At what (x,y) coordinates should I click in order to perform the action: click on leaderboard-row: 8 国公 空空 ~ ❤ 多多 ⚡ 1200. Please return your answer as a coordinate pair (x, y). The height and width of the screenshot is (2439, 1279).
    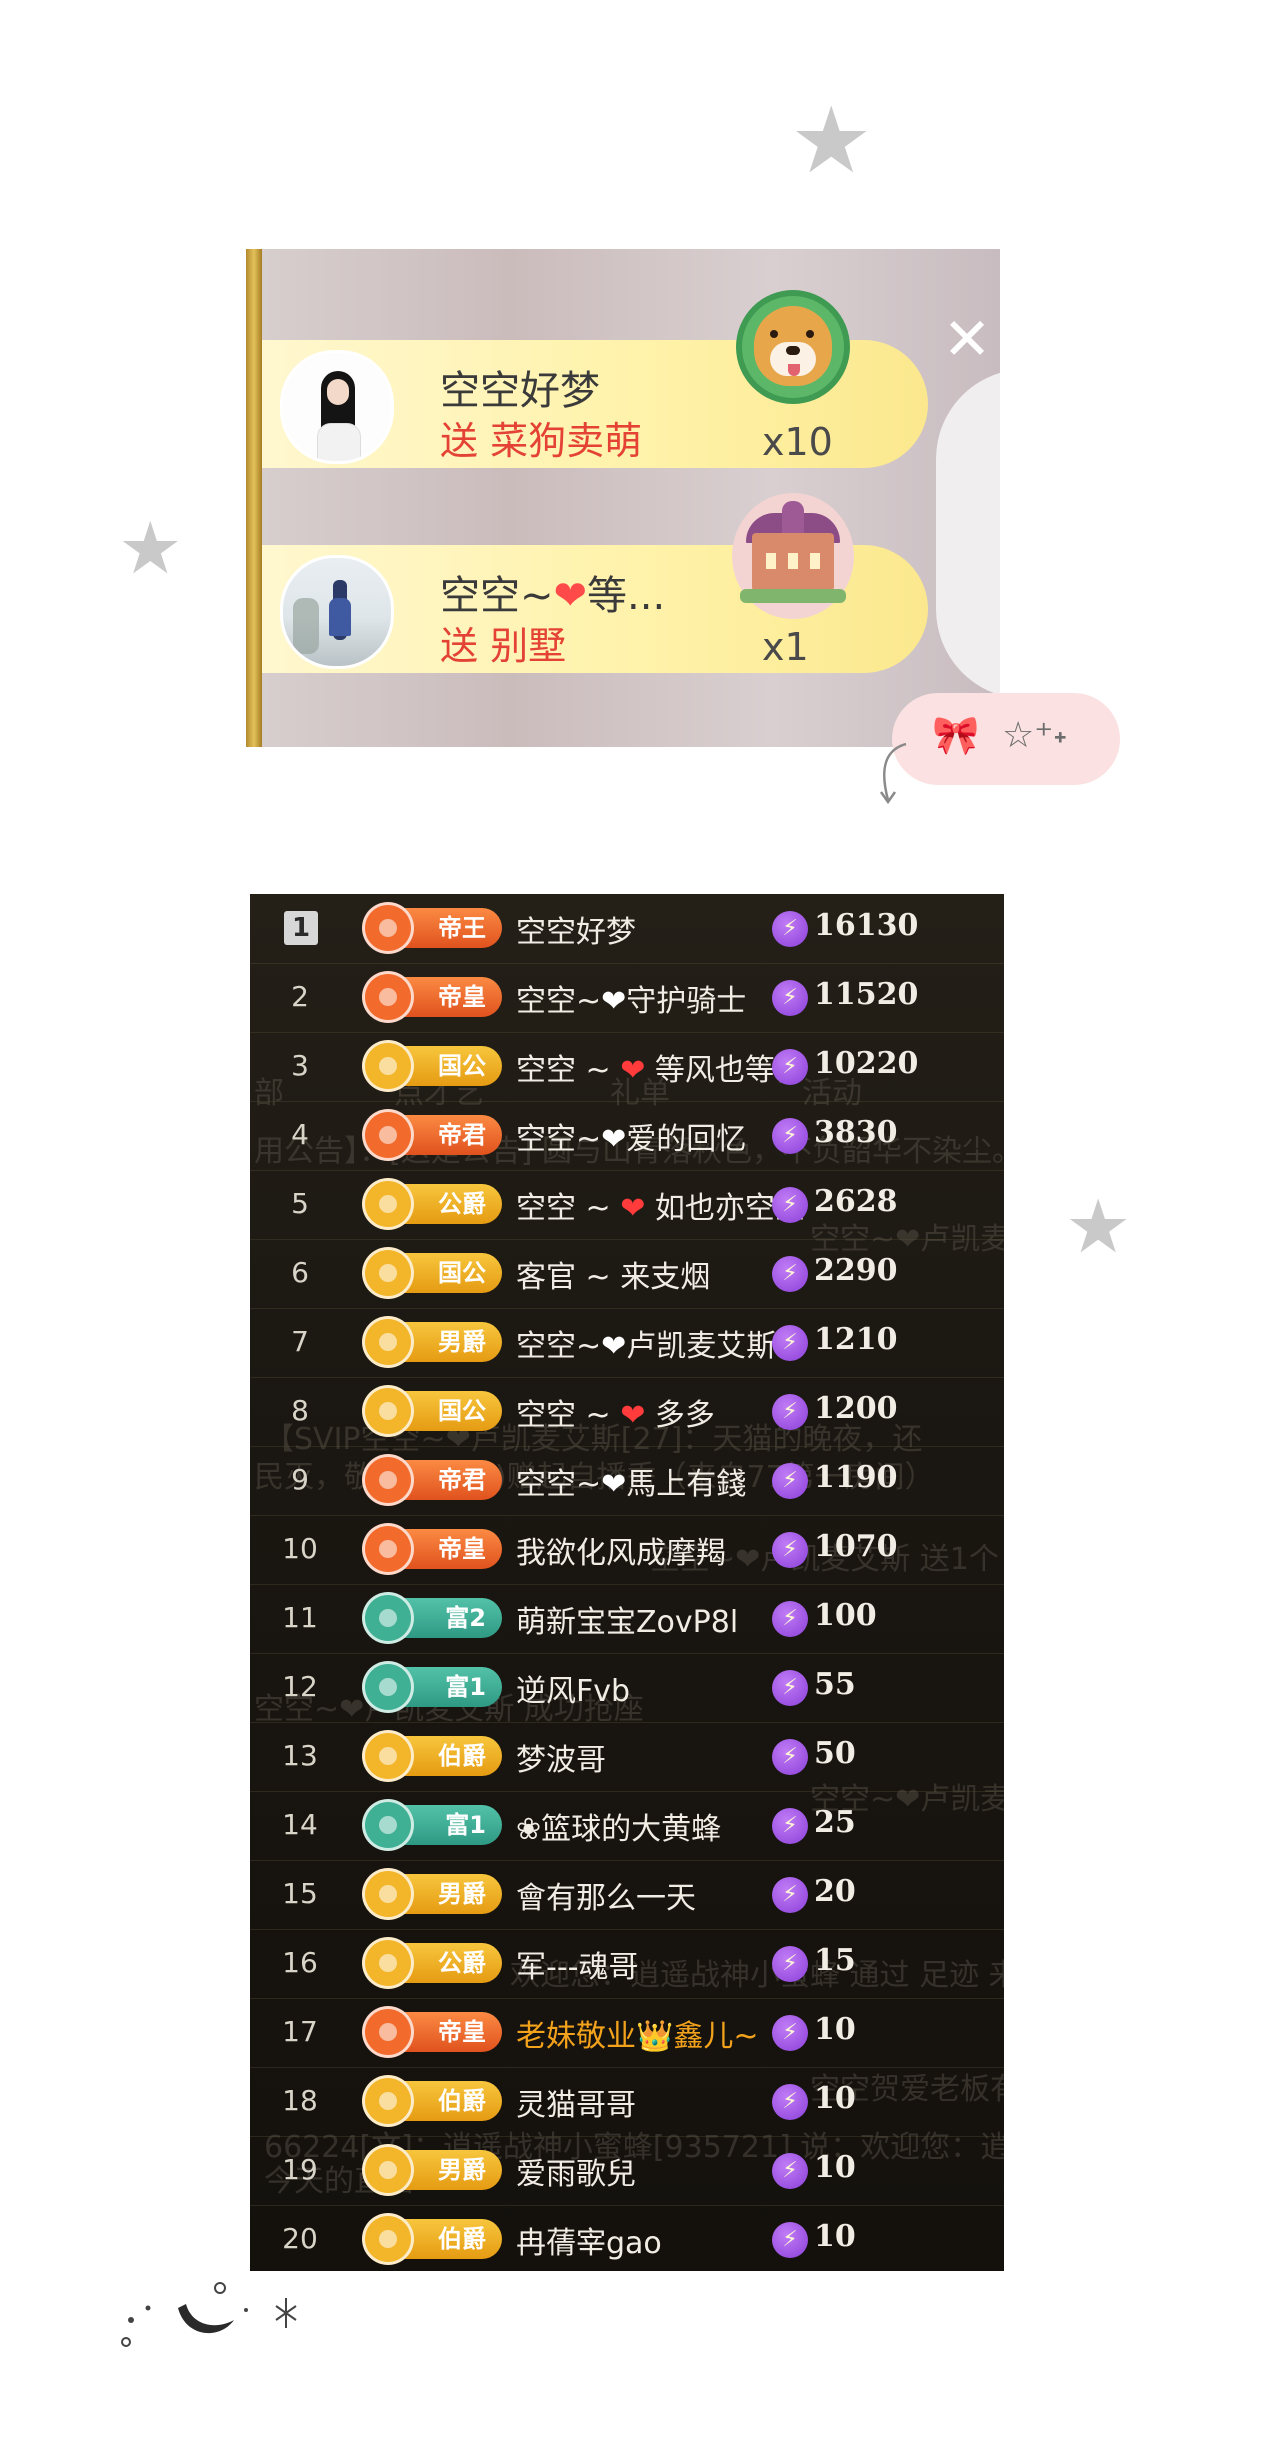
    Looking at the image, I should click on (627, 1412).